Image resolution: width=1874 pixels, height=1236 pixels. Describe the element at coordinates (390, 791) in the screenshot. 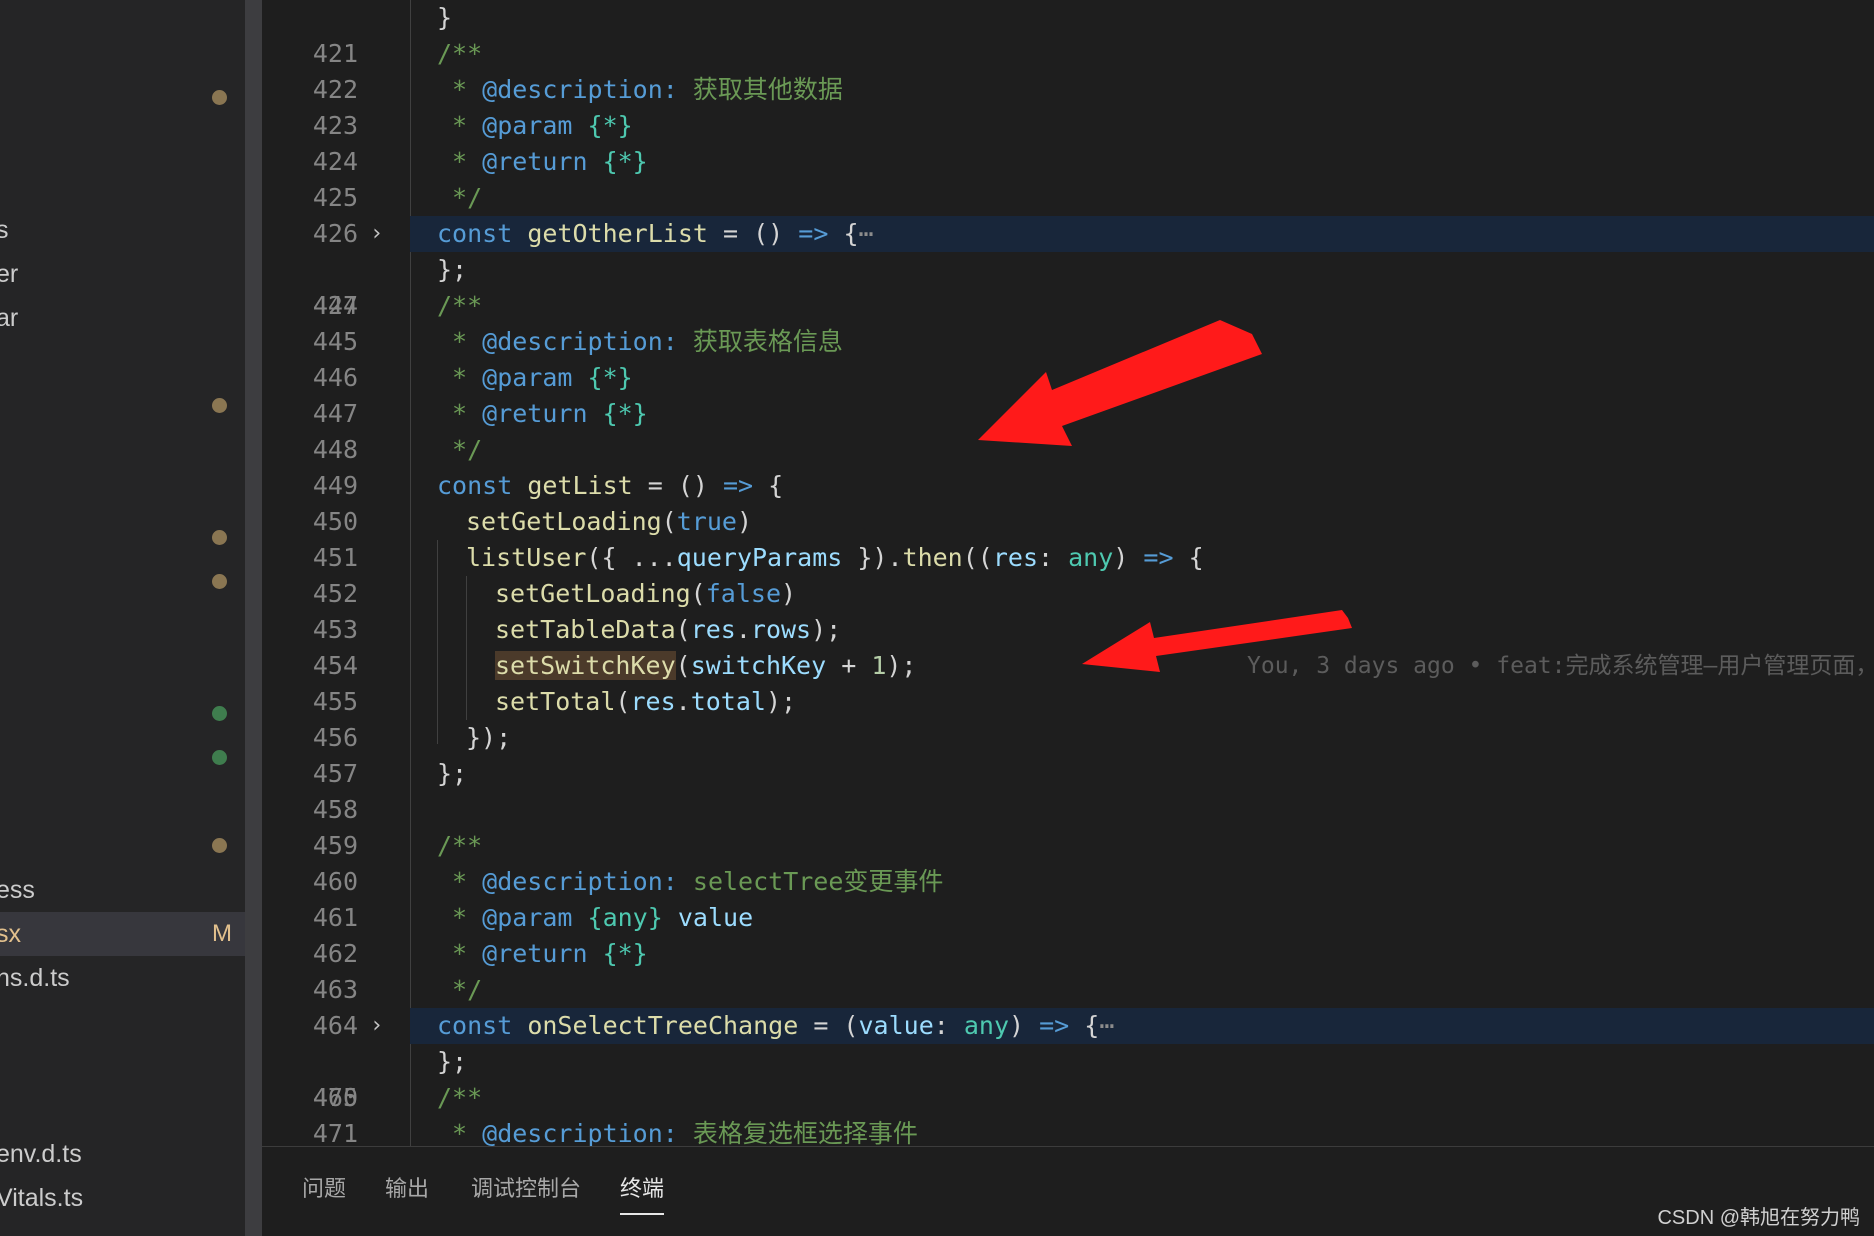

I see `code-line: 458 };` at that location.